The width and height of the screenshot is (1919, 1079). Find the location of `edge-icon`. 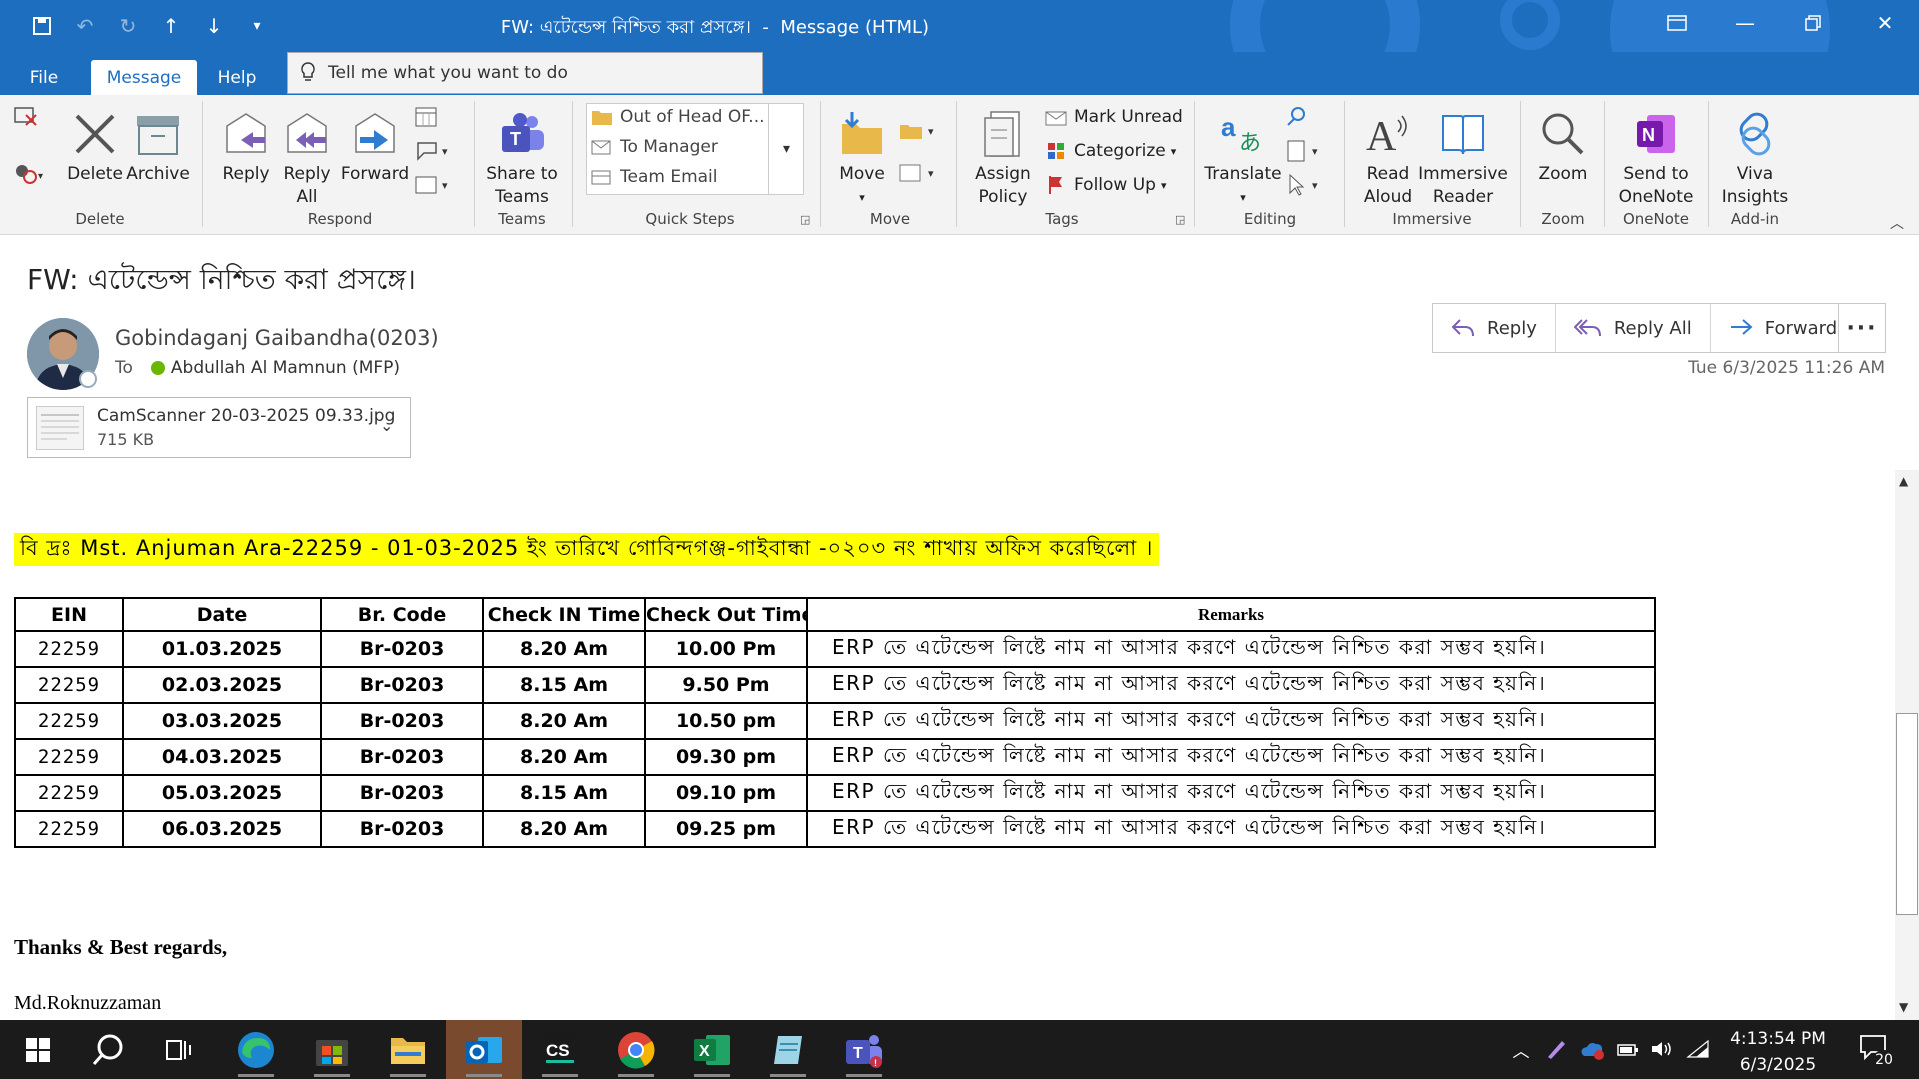

edge-icon is located at coordinates (256, 1049).